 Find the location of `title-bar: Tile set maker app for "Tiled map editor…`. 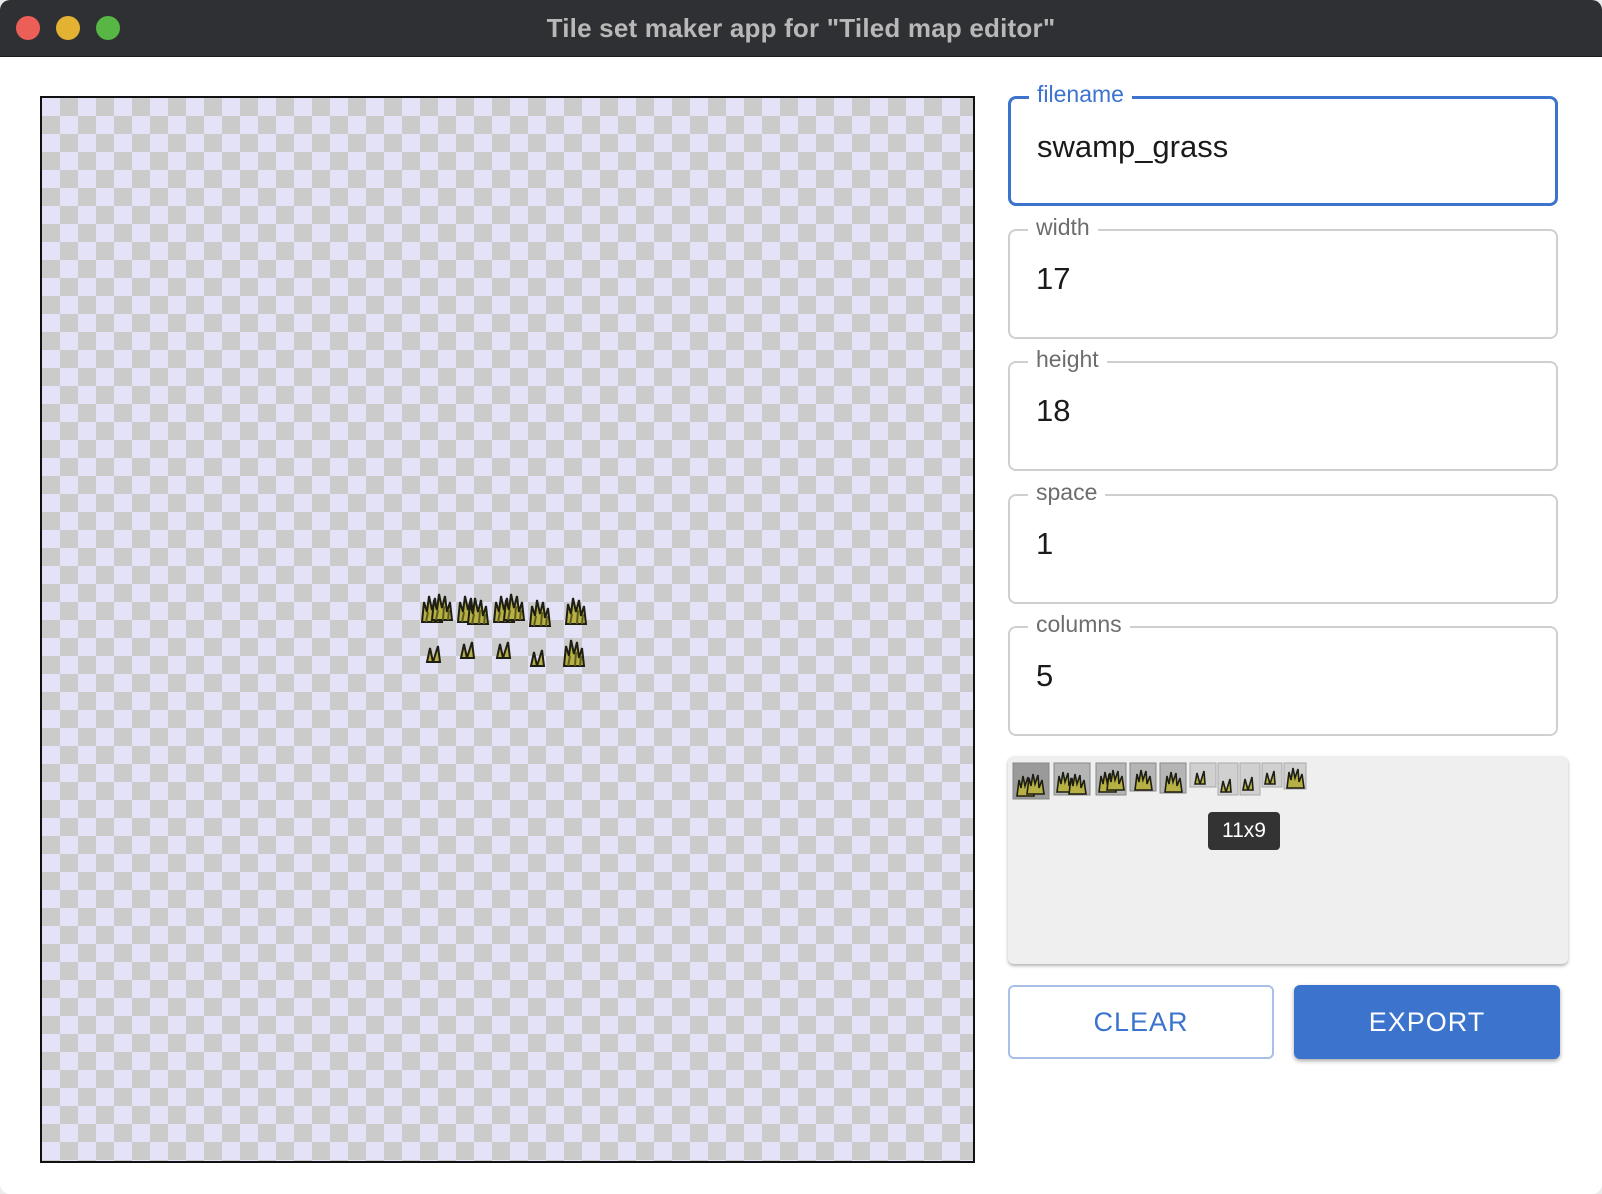

title-bar: Tile set maker app for "Tiled map editor… is located at coordinates (801, 28).